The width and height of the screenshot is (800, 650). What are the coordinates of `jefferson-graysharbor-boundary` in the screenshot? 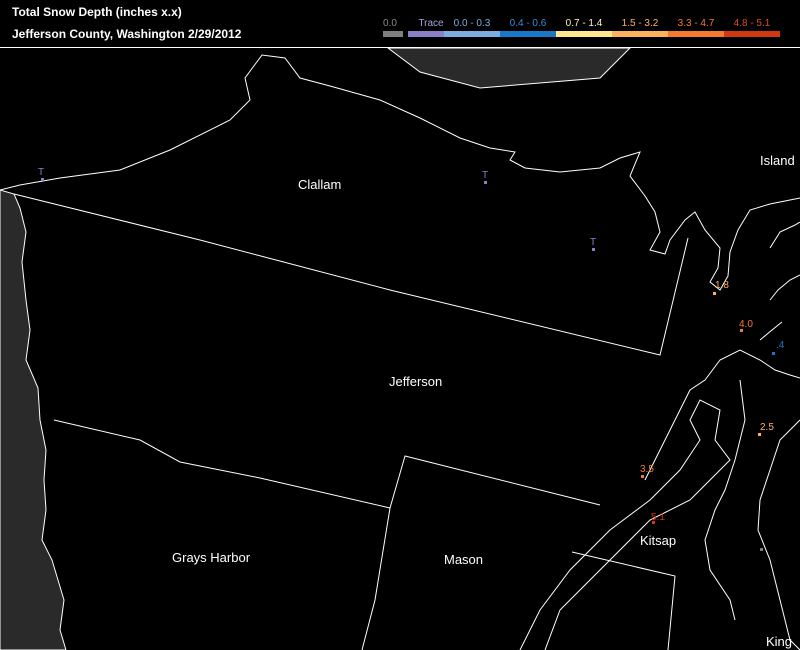 It's located at (327, 464).